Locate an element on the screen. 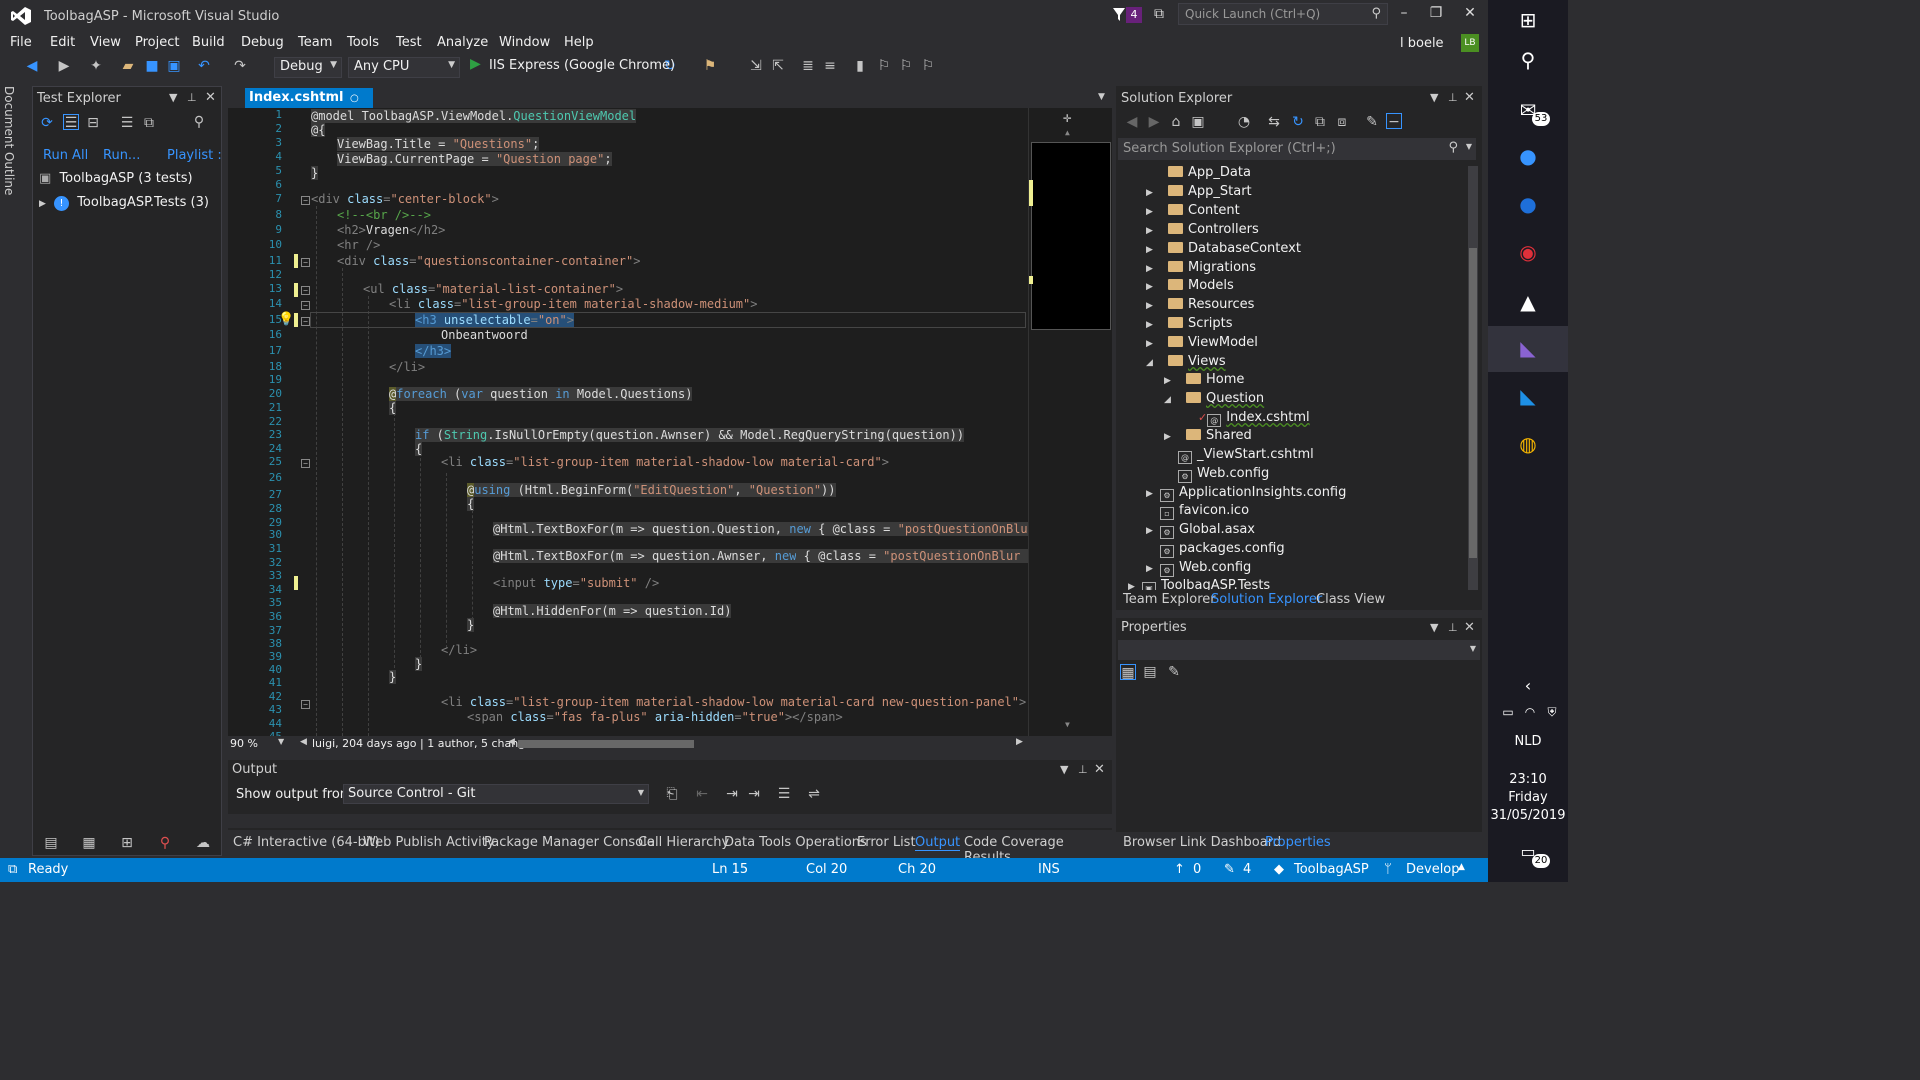  collapse-arrow-icon: ◢ is located at coordinates (1149, 363).